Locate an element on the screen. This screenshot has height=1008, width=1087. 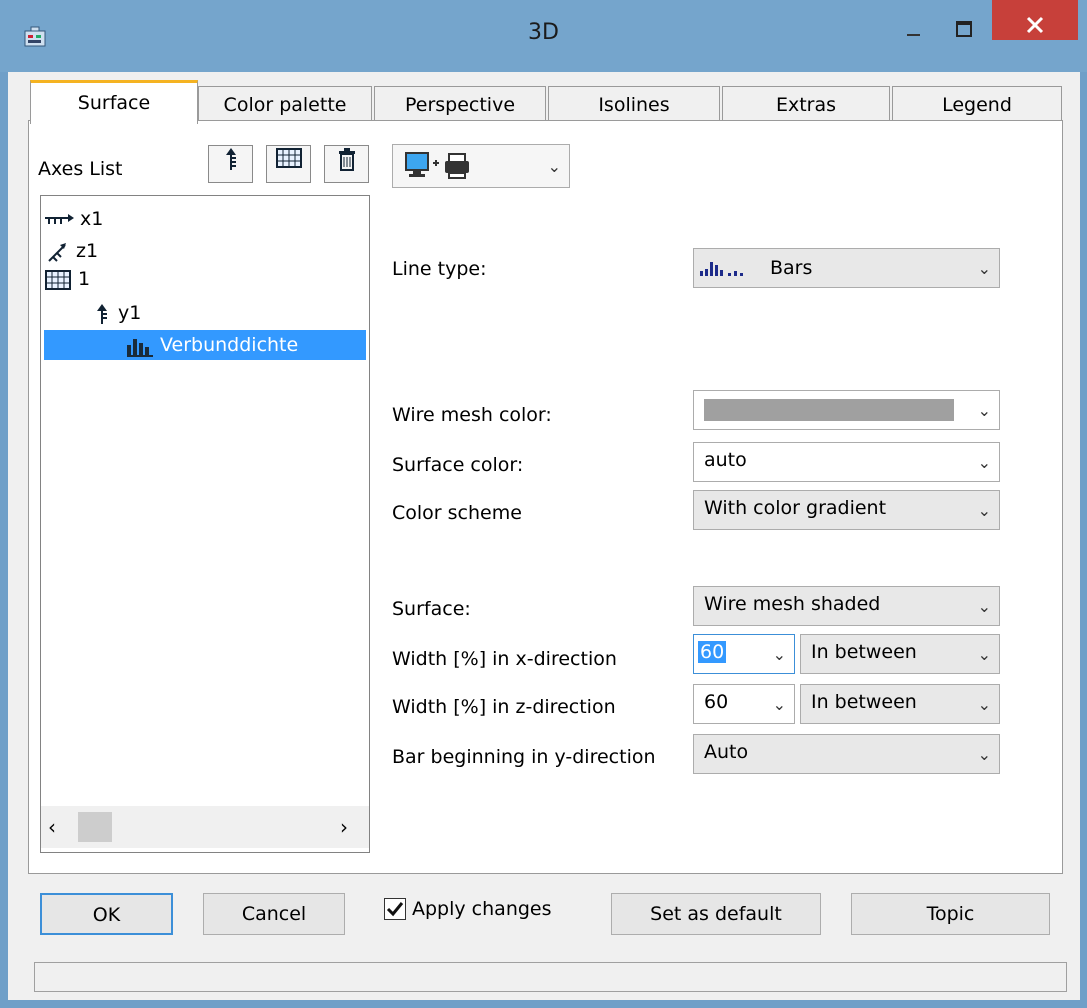
line-type-value: Bars is located at coordinates (791, 268).